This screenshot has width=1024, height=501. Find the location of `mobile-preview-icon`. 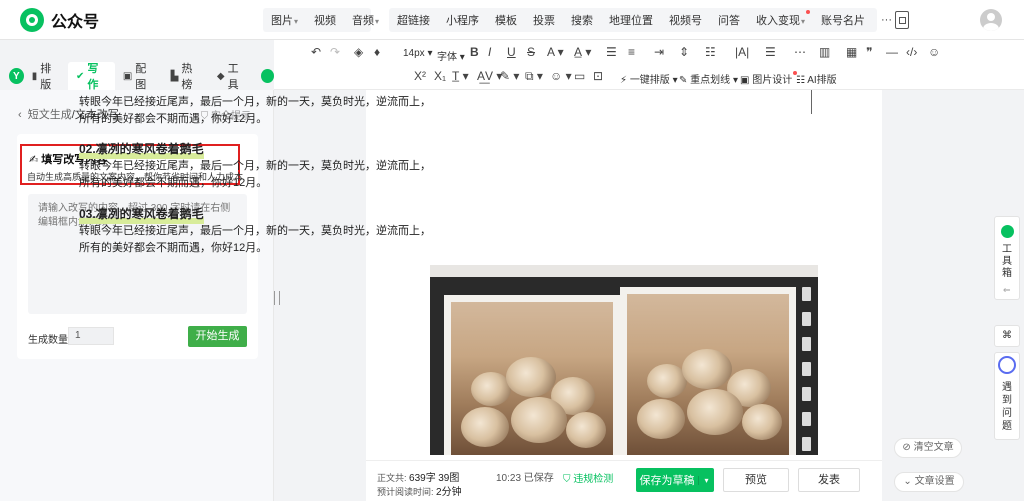

mobile-preview-icon is located at coordinates (902, 20).